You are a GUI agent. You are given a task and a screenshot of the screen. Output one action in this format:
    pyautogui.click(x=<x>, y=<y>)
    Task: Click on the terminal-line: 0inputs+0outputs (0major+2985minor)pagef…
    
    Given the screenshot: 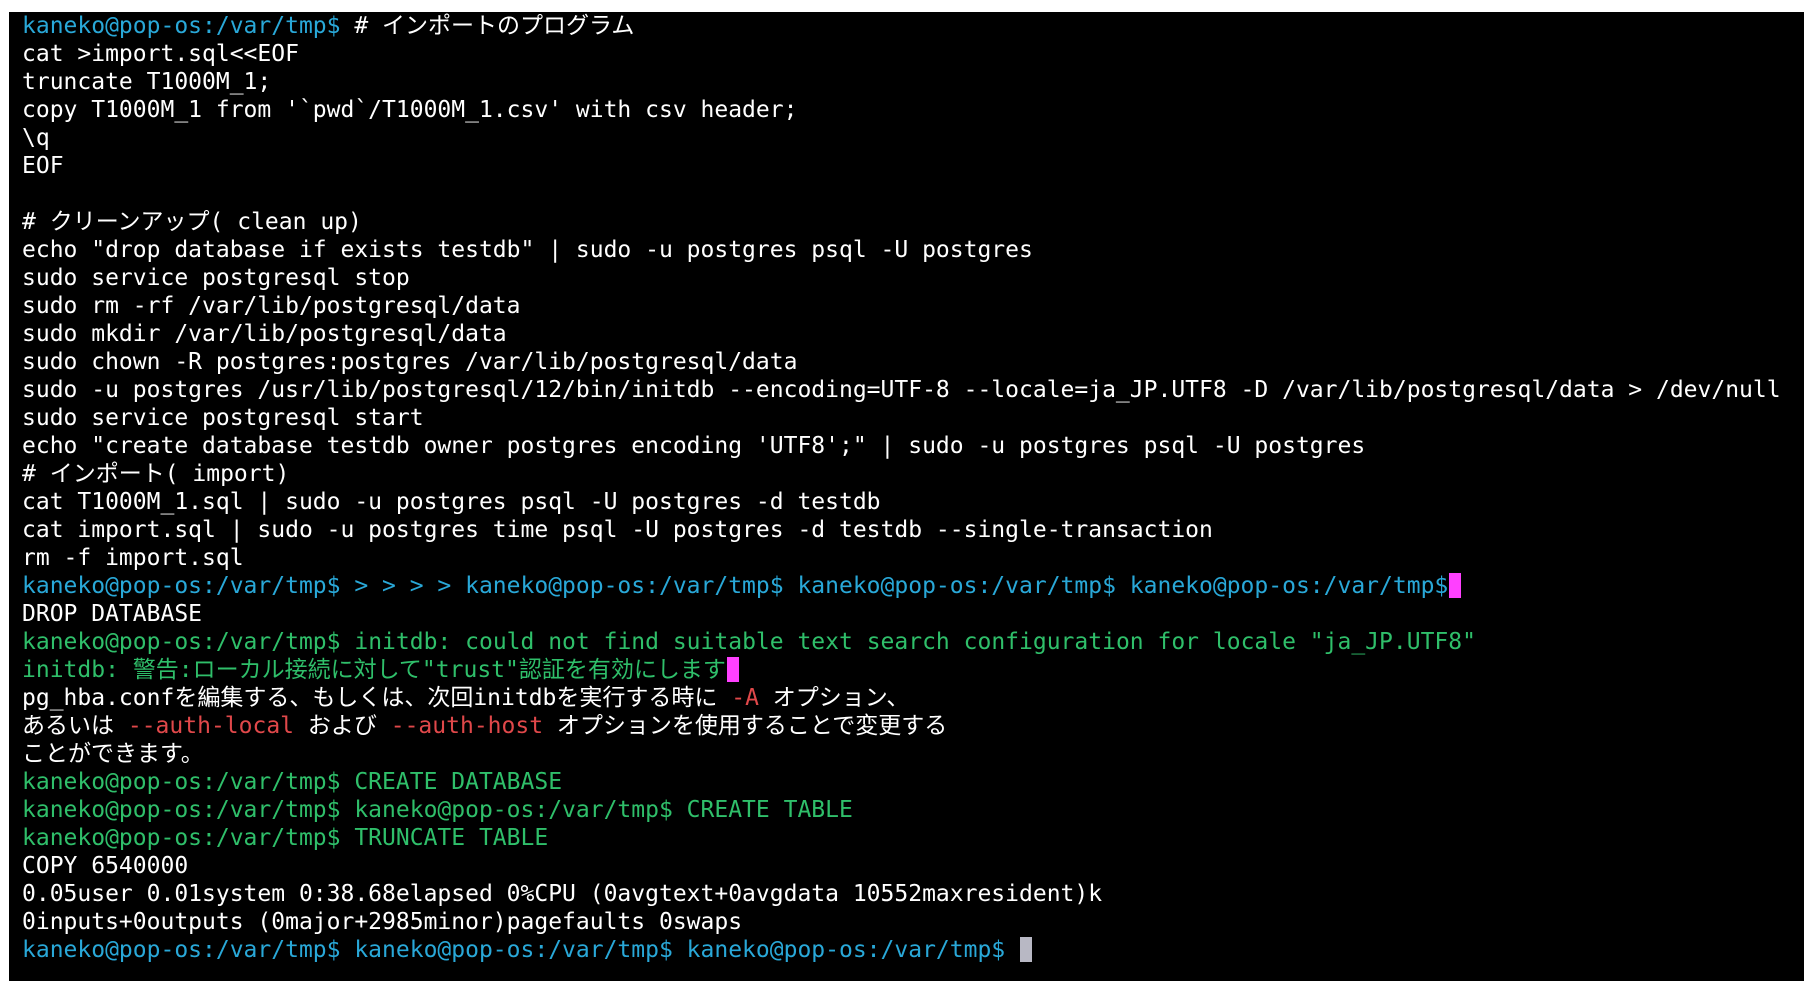 What is the action you would take?
    pyautogui.click(x=913, y=922)
    